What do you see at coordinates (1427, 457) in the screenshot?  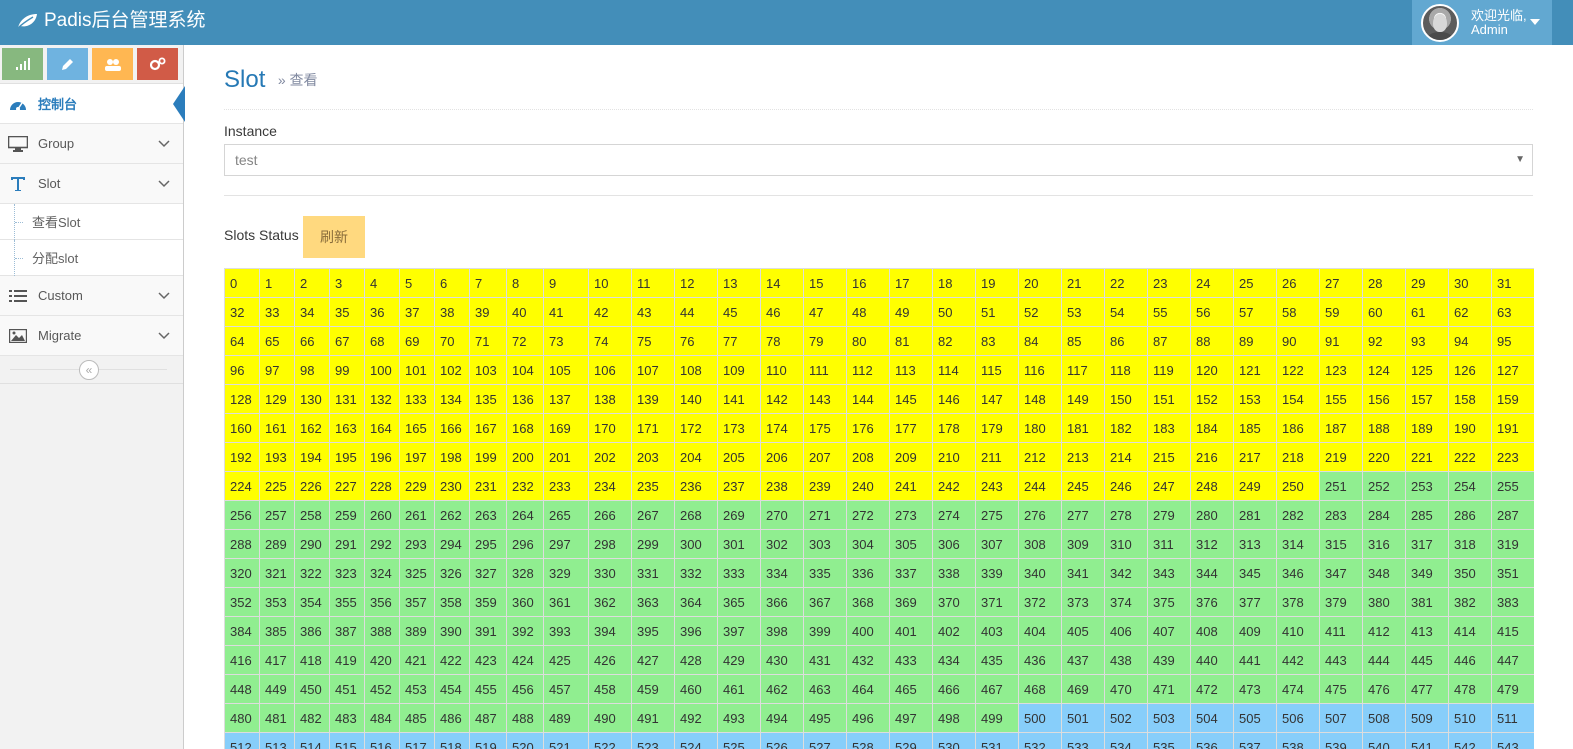 I see `slot-cell: 221` at bounding box center [1427, 457].